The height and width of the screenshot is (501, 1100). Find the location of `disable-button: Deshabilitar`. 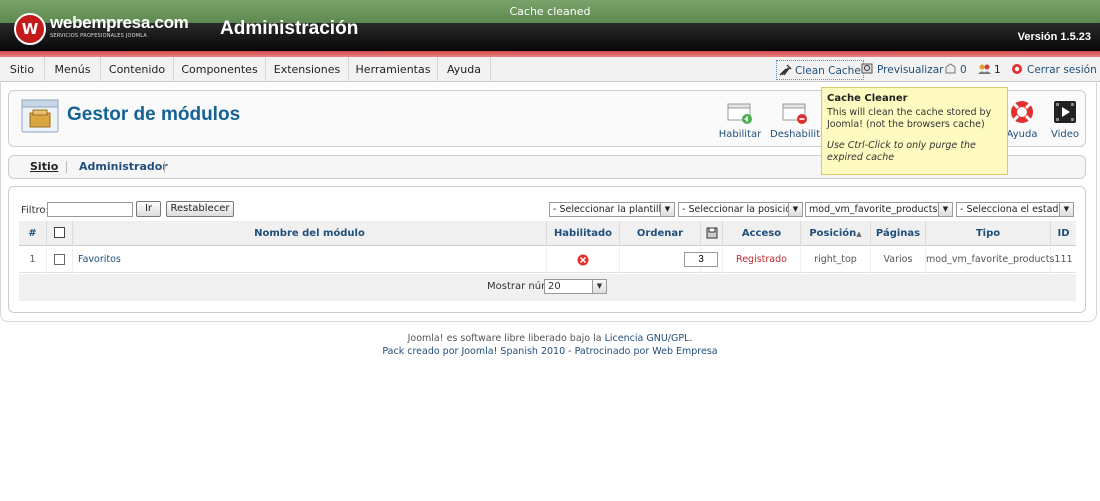

disable-button: Deshabilitar is located at coordinates (800, 119).